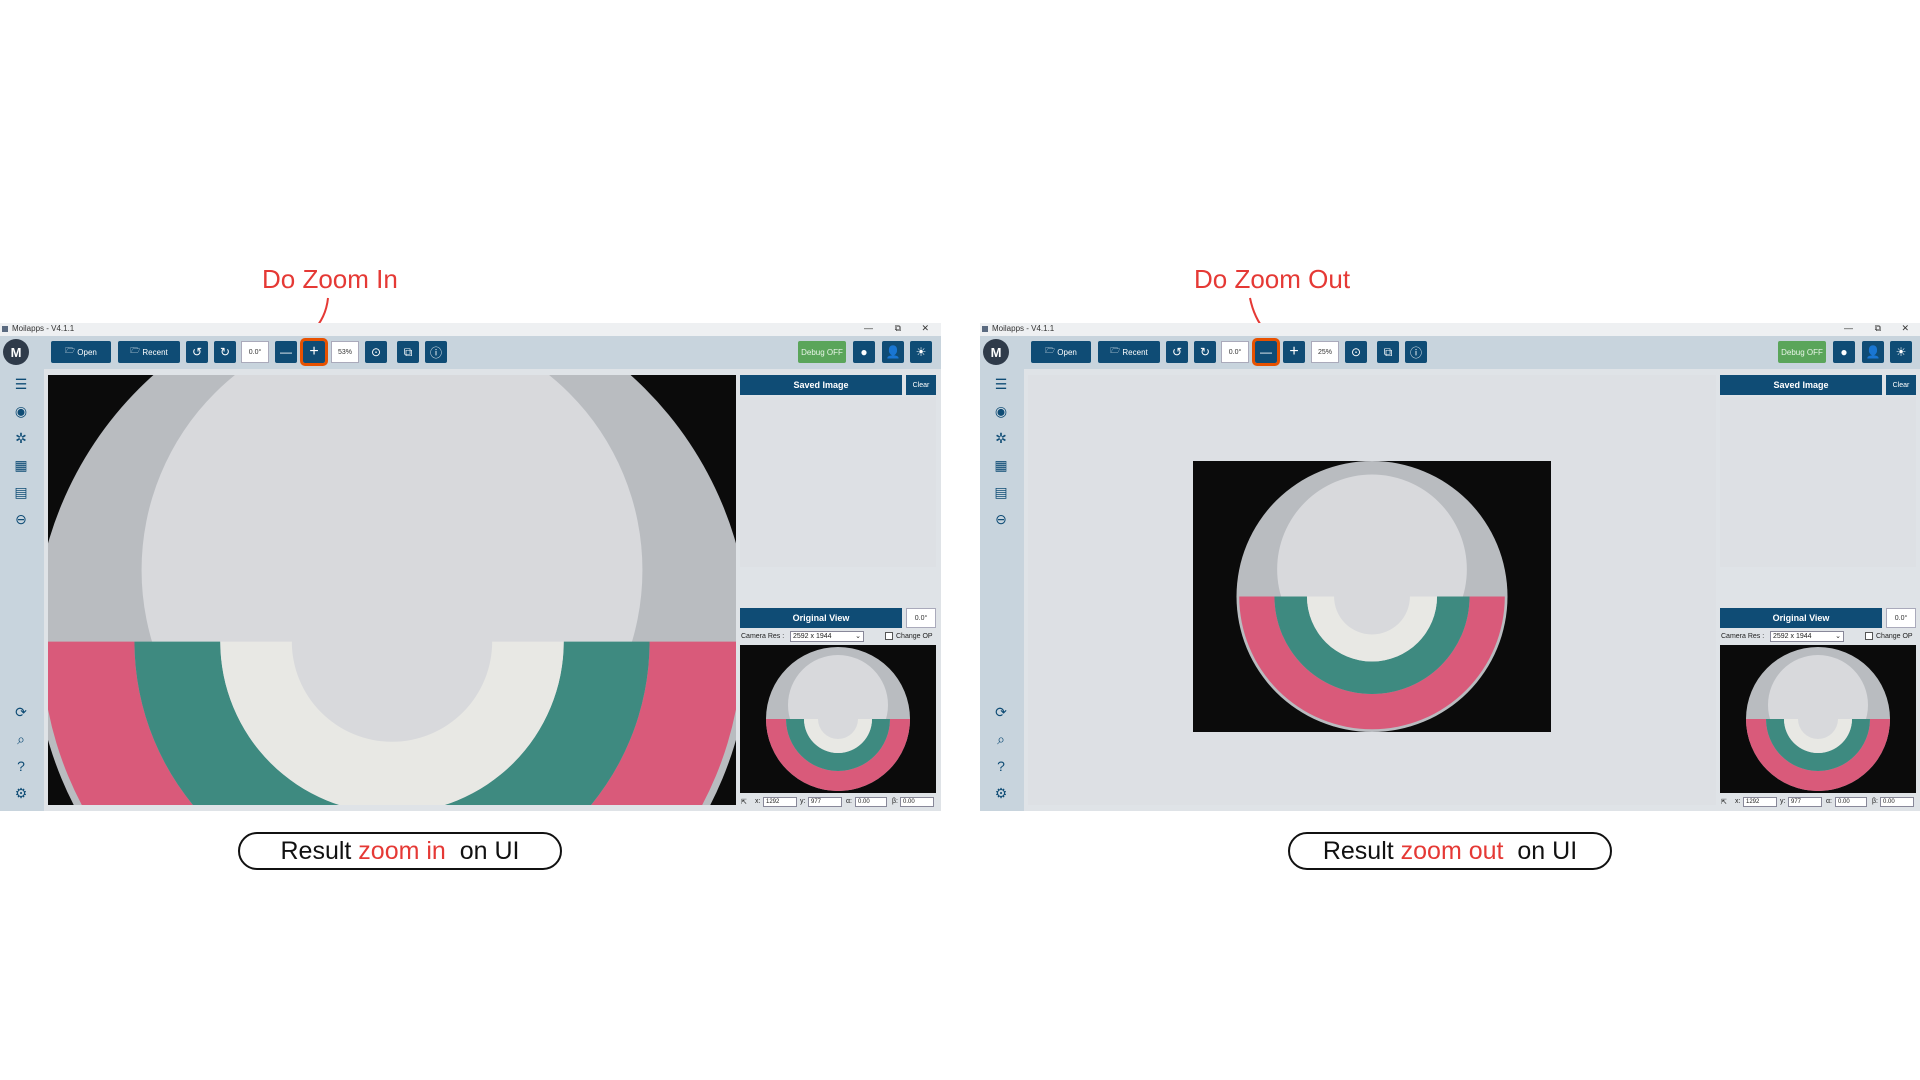 This screenshot has height=1080, width=1920. I want to click on app-small-icon, so click(985, 329).